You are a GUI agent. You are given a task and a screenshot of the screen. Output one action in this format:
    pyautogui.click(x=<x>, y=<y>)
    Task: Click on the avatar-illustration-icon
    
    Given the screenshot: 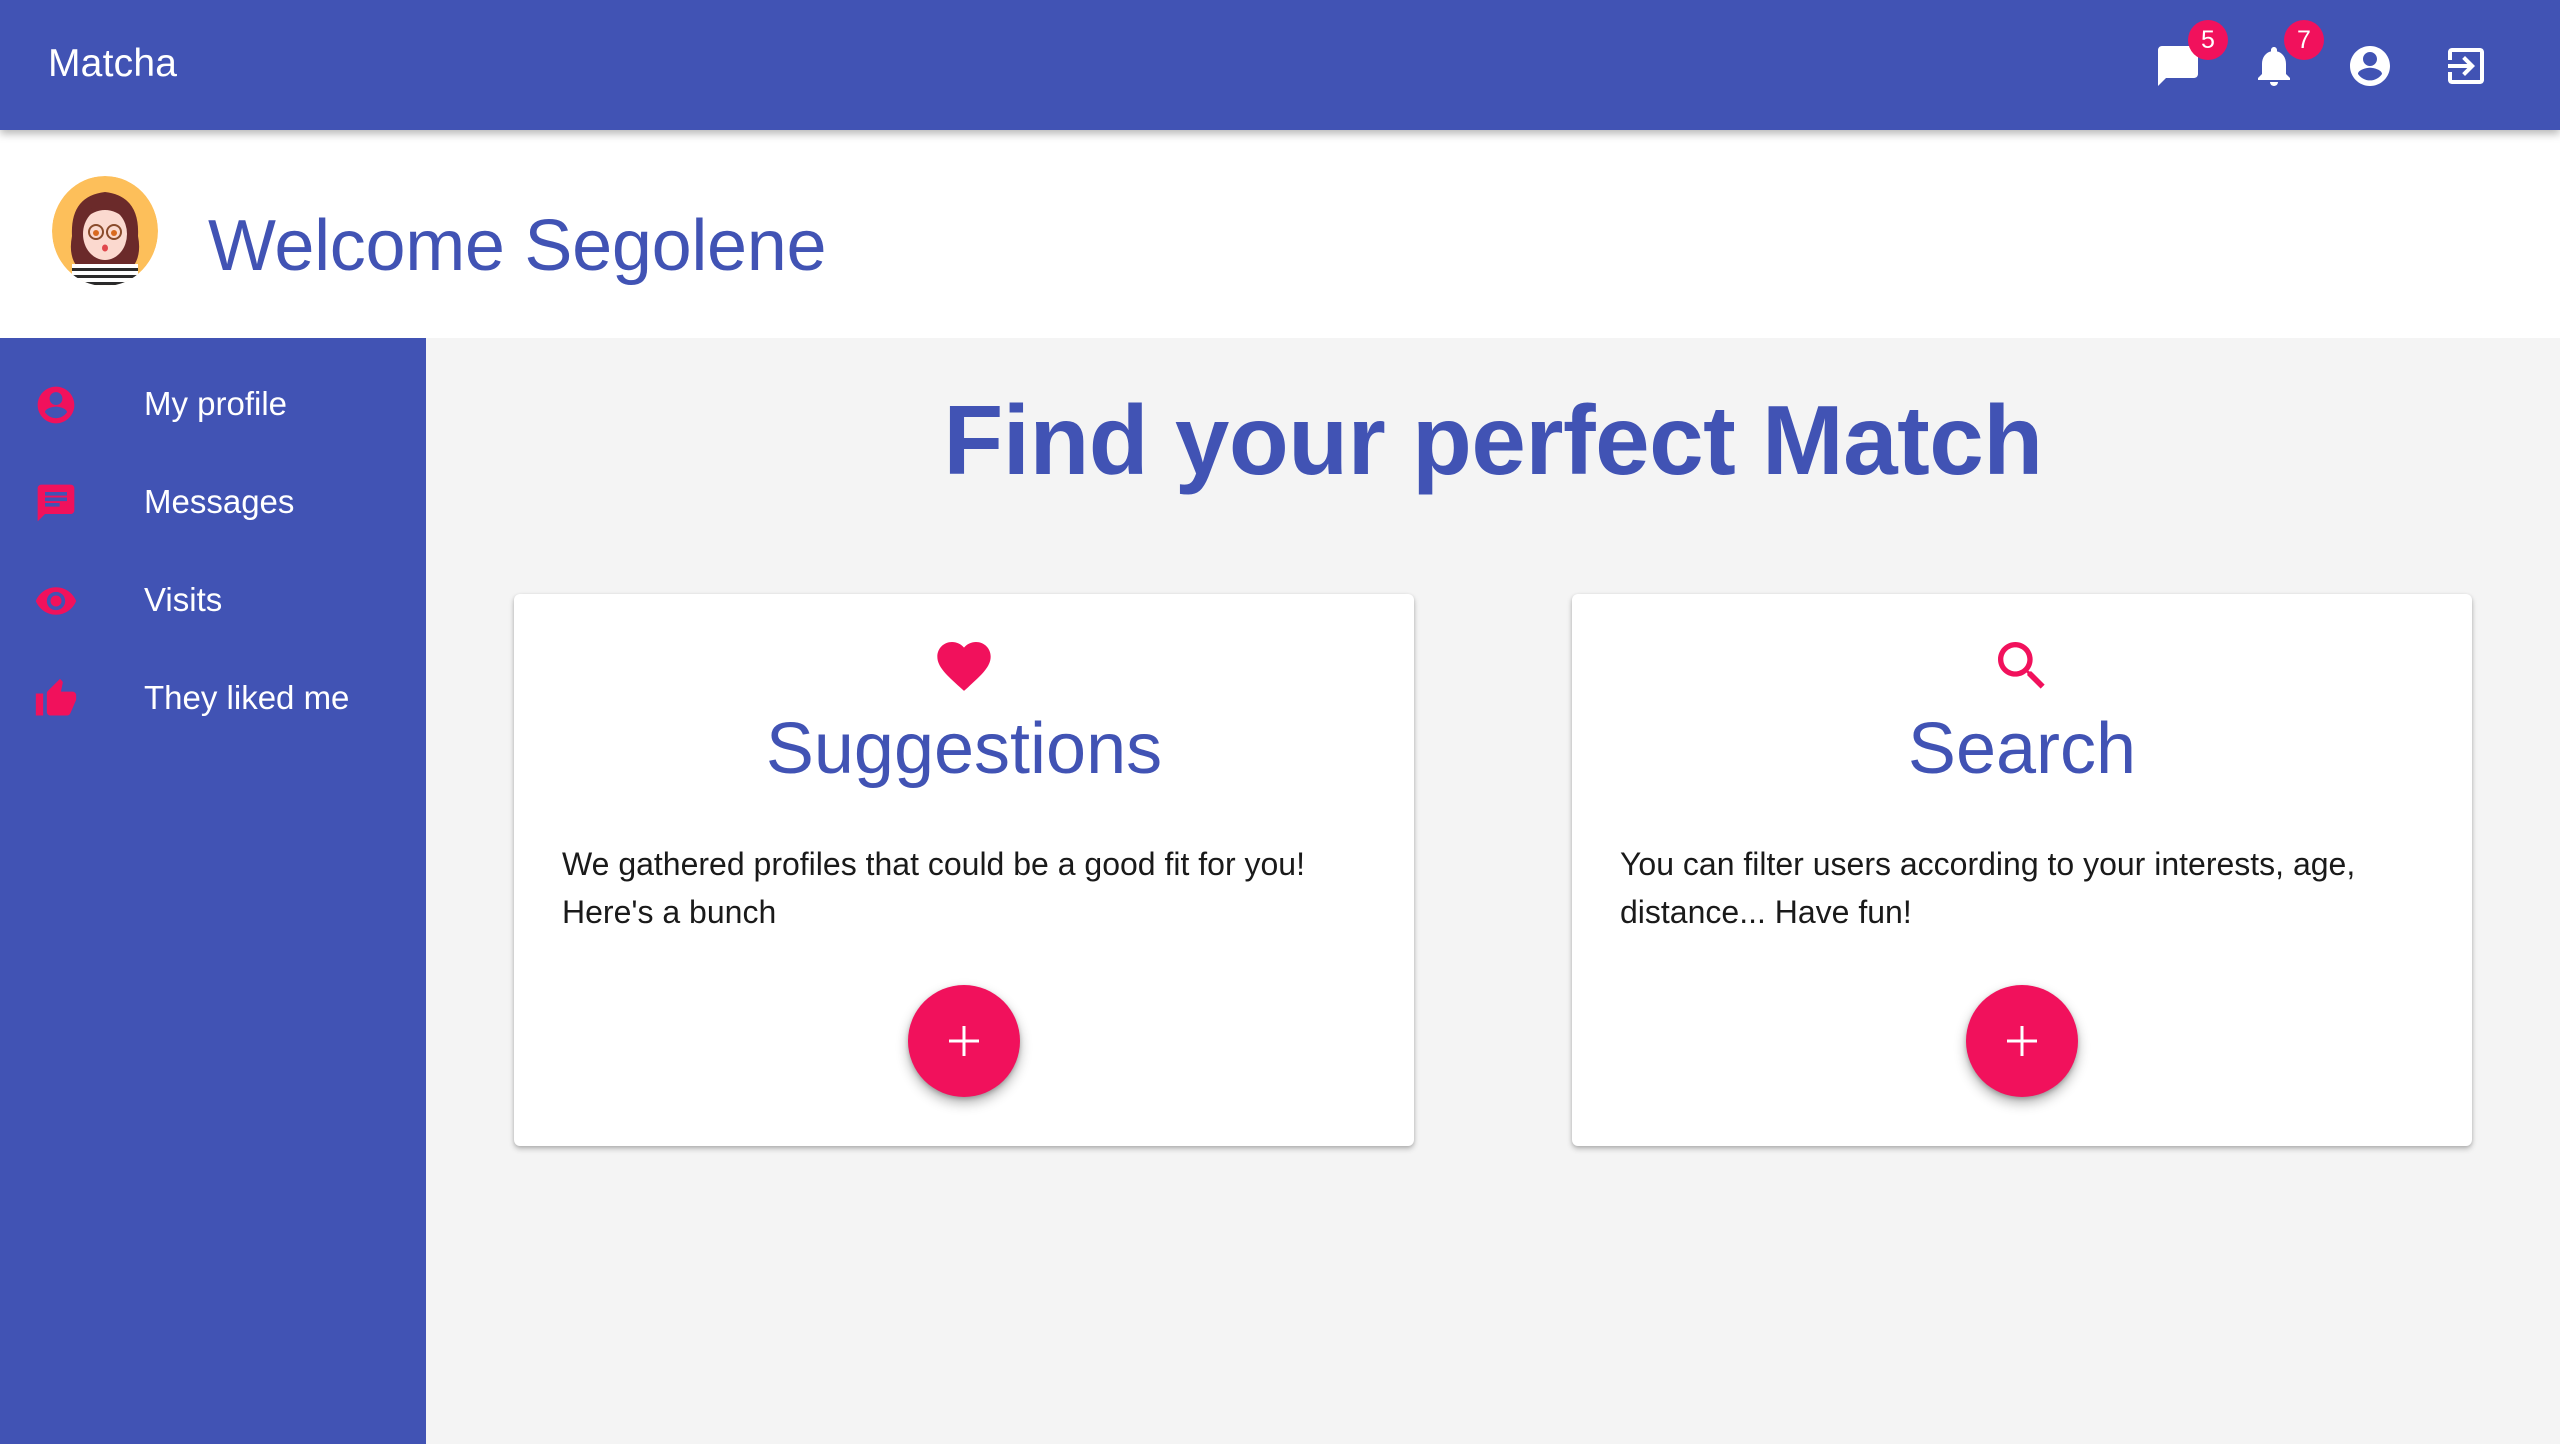 What is the action you would take?
    pyautogui.click(x=105, y=231)
    